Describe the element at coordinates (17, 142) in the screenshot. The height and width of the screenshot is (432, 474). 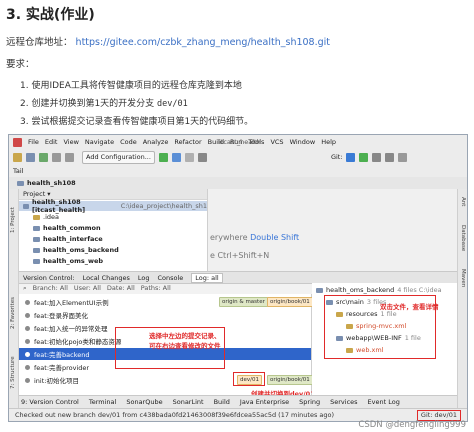
I see `idea-logo-icon` at that location.